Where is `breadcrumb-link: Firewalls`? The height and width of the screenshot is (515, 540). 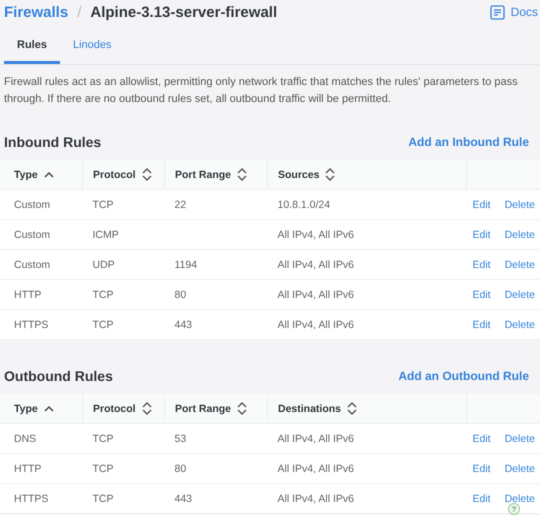 breadcrumb-link: Firewalls is located at coordinates (36, 12).